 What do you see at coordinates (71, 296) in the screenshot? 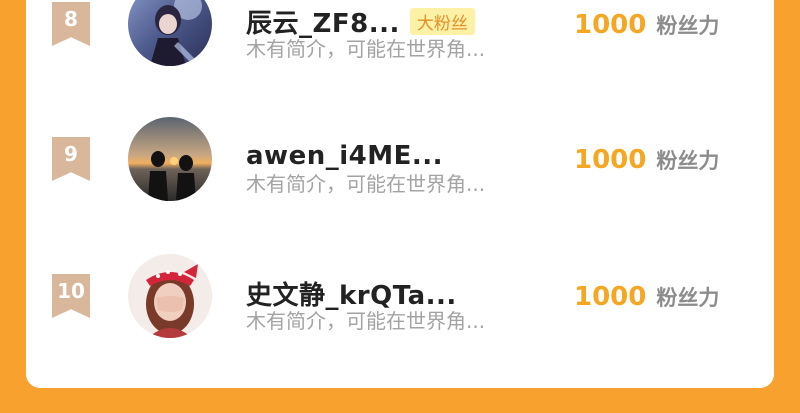
I see `rank-ribbon: 10` at bounding box center [71, 296].